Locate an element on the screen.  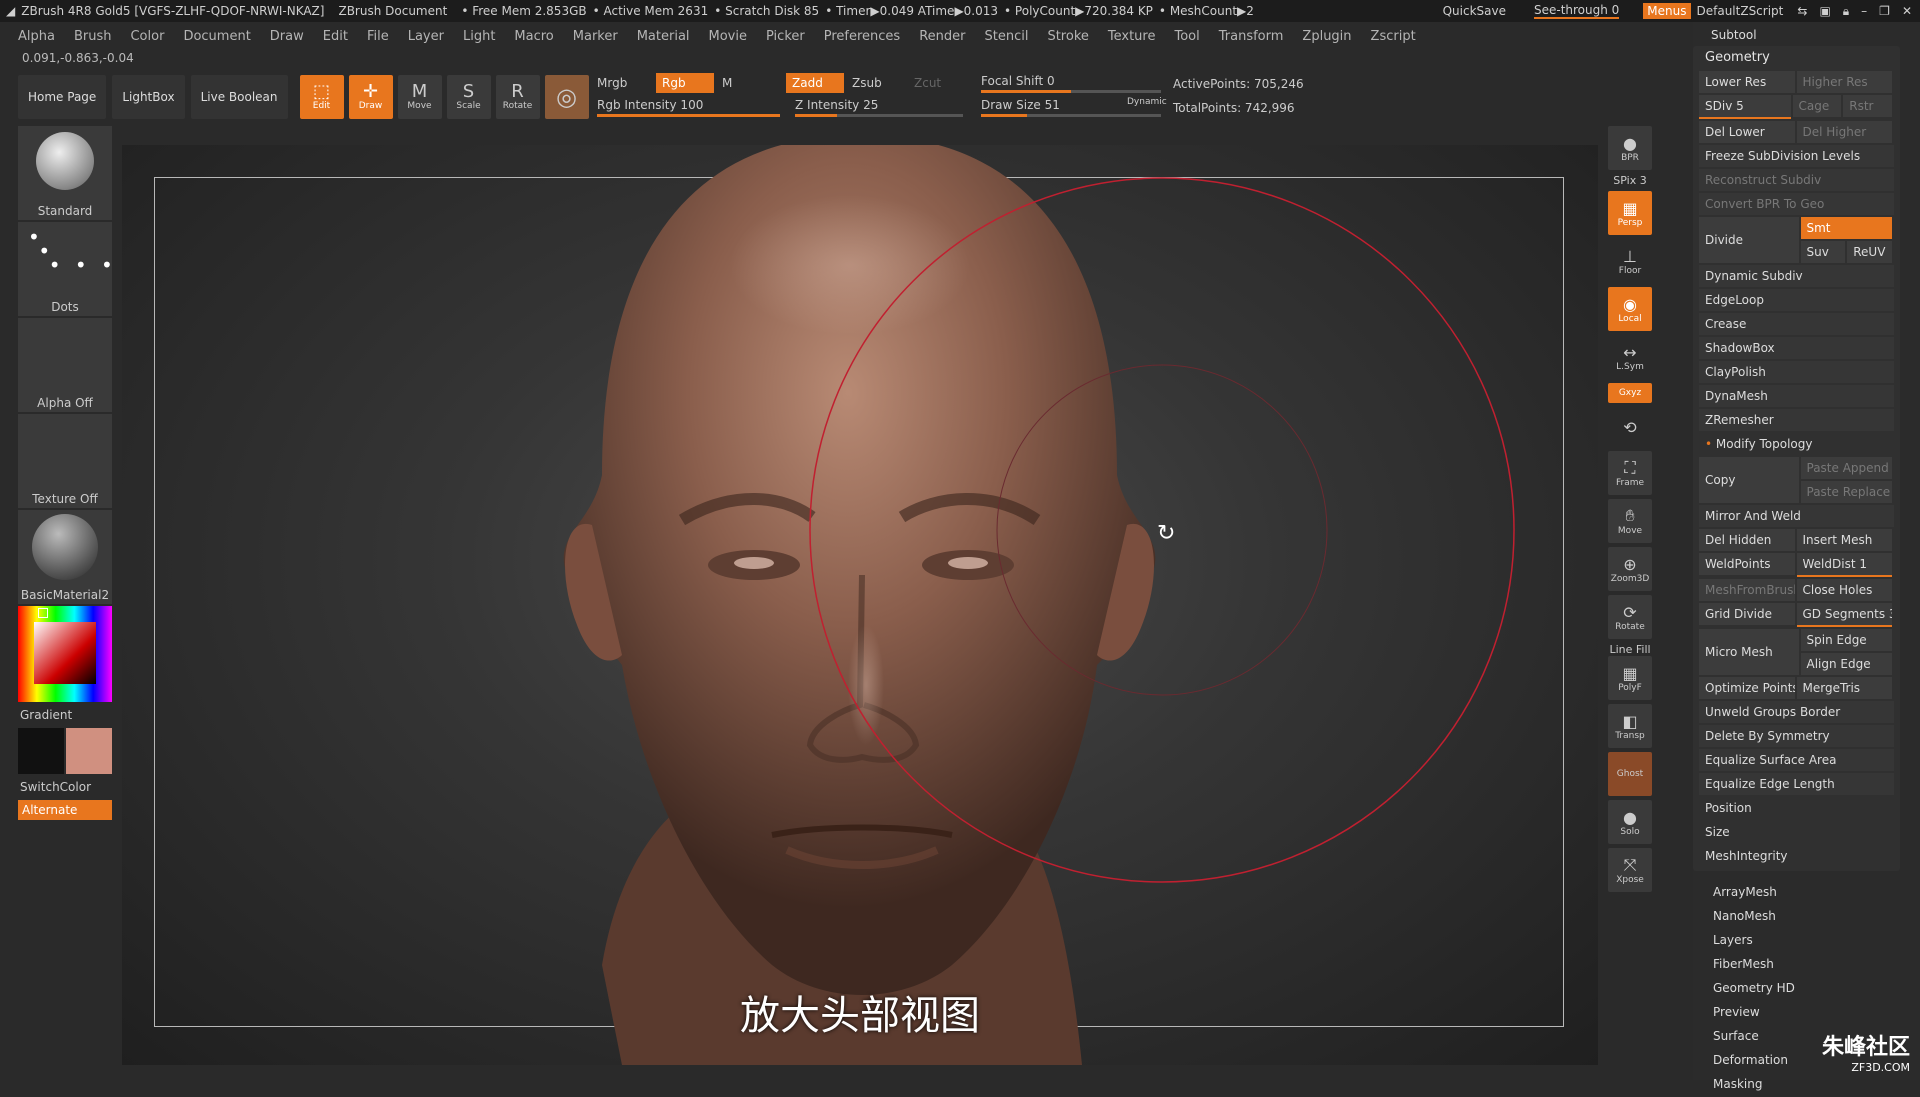
home-page-button: Home Page is located at coordinates (62, 97).